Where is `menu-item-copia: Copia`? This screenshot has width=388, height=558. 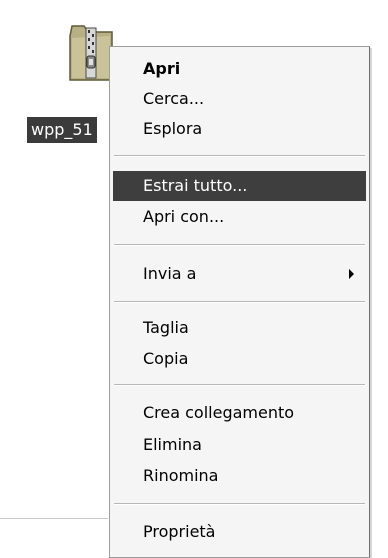 menu-item-copia: Copia is located at coordinates (239, 359).